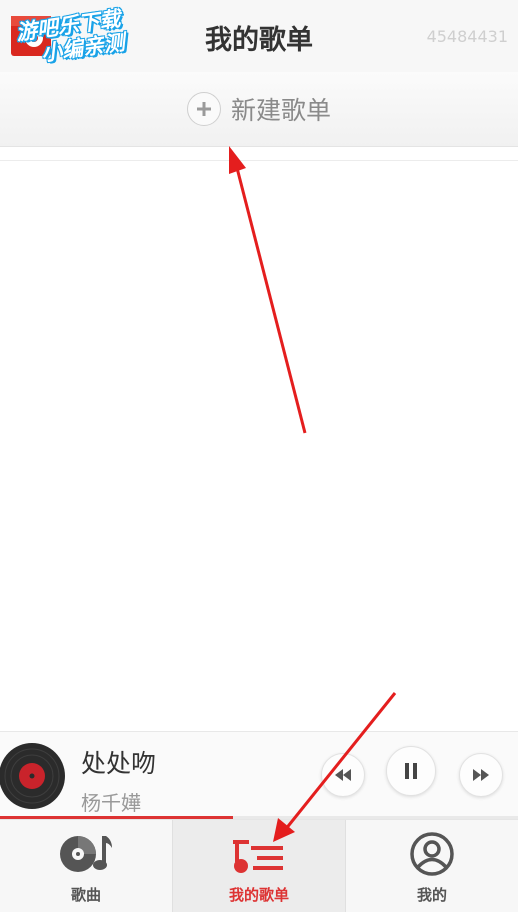 The image size is (518, 912). I want to click on arrow-to-new-playlist, so click(268, 290).